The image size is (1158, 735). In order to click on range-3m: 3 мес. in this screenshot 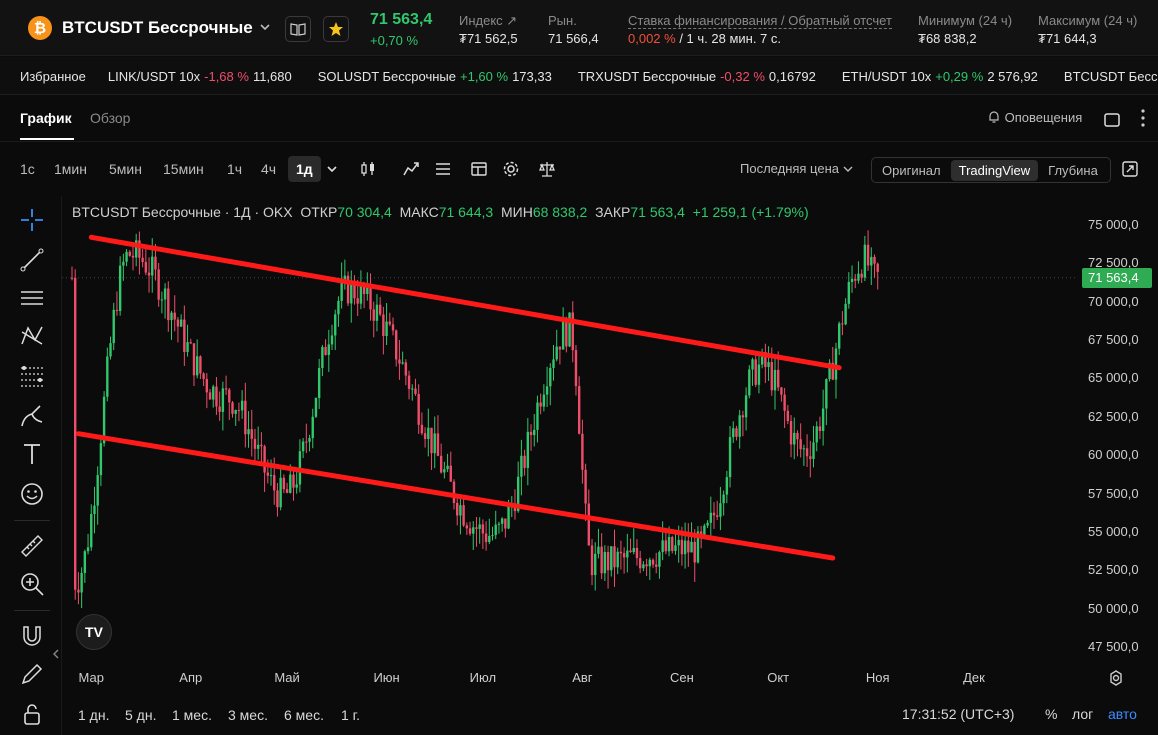, I will do `click(248, 715)`.